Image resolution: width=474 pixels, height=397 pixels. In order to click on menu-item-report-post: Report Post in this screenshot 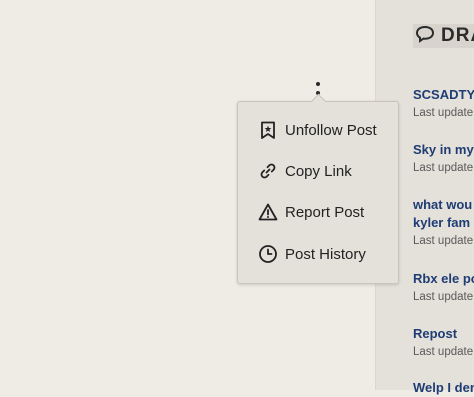, I will do `click(318, 212)`.